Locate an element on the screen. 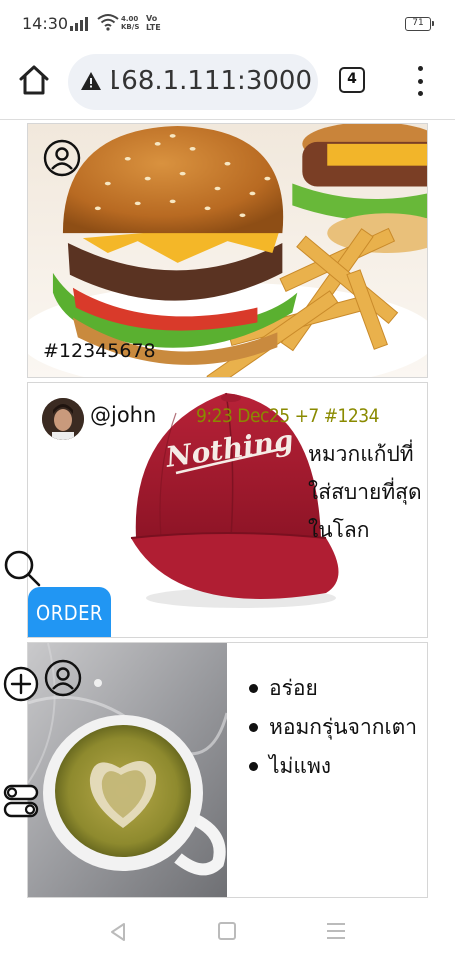 This screenshot has width=455, height=961. avatar is located at coordinates (63, 419).